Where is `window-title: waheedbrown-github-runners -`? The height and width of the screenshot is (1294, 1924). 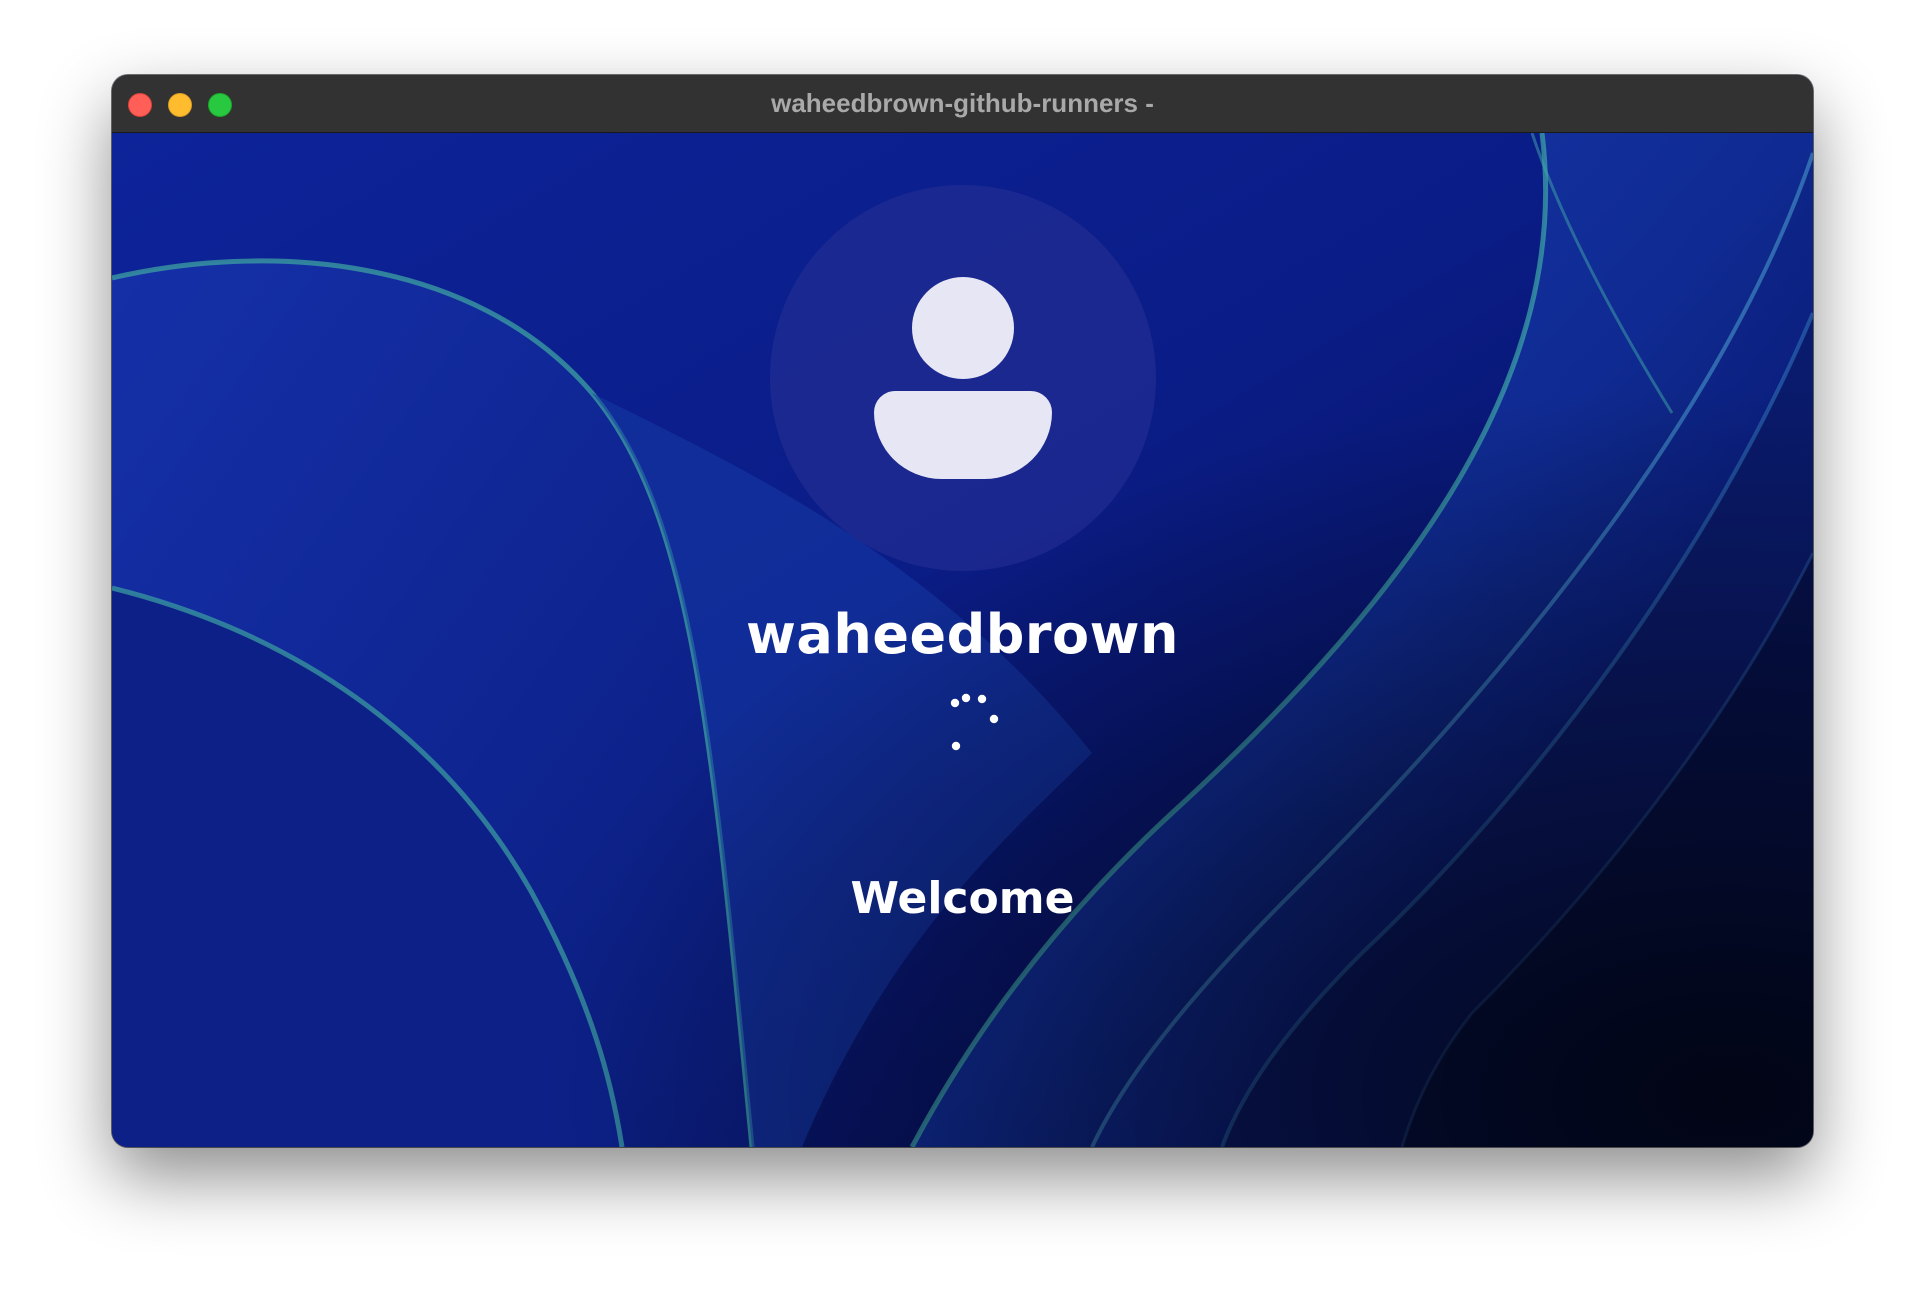
window-title: waheedbrown-github-runners - is located at coordinates (962, 103).